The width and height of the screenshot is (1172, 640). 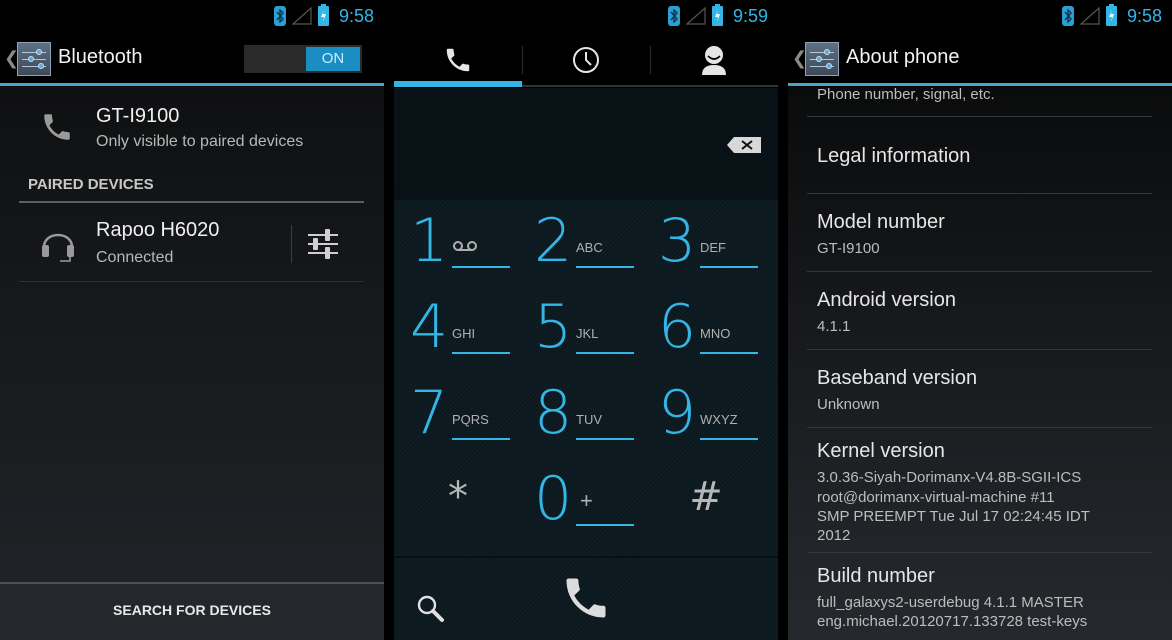 What do you see at coordinates (91, 184) in the screenshot?
I see `paired-devices-header: PAIRED DEVICES` at bounding box center [91, 184].